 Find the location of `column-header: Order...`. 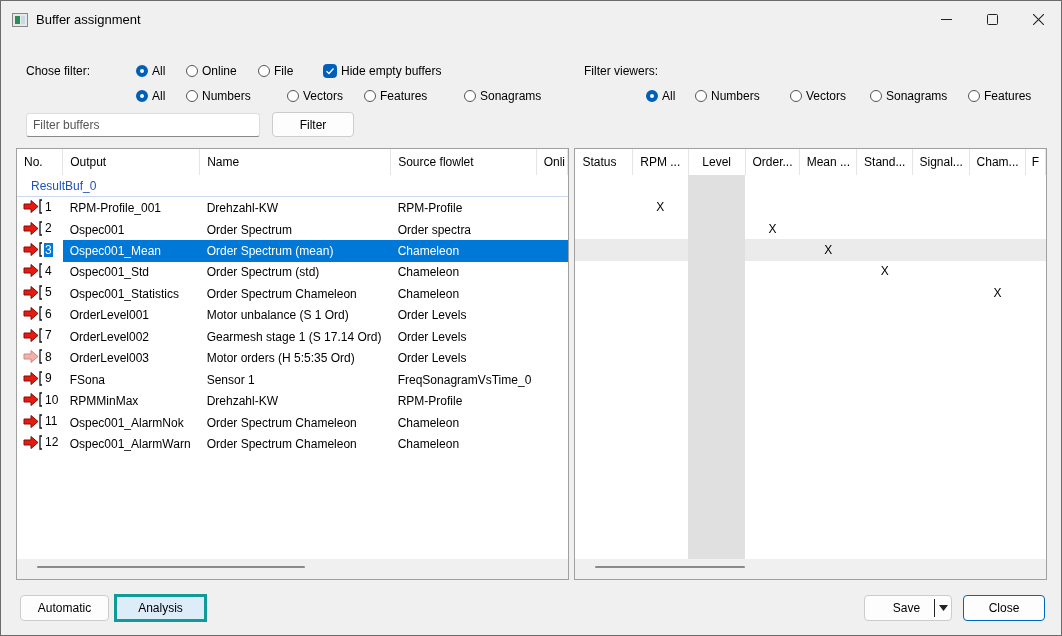

column-header: Order... is located at coordinates (772, 162).